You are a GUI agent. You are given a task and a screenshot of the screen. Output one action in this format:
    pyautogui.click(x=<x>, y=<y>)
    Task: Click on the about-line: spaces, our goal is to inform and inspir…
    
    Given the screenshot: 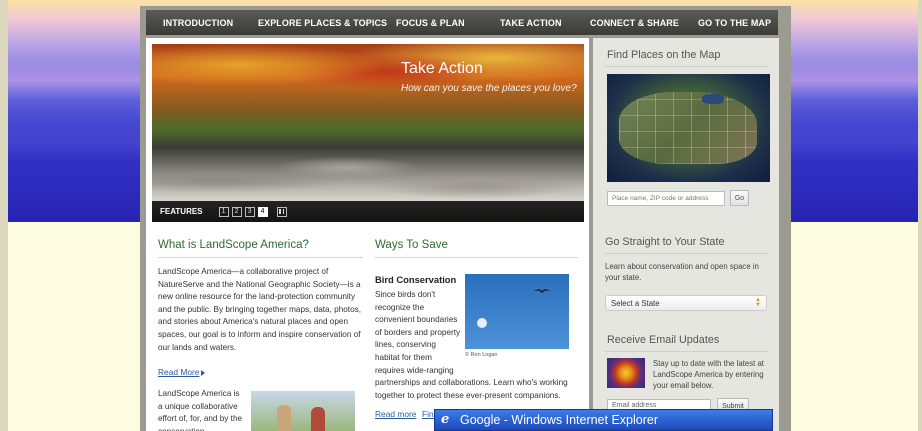 What is the action you would take?
    pyautogui.click(x=259, y=334)
    